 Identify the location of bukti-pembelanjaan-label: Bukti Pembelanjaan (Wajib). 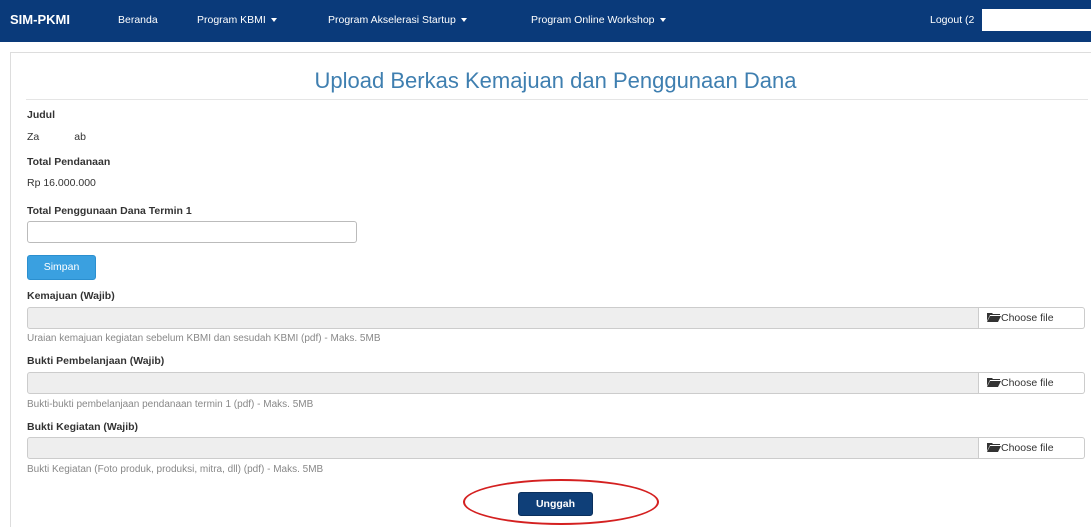
(96, 361).